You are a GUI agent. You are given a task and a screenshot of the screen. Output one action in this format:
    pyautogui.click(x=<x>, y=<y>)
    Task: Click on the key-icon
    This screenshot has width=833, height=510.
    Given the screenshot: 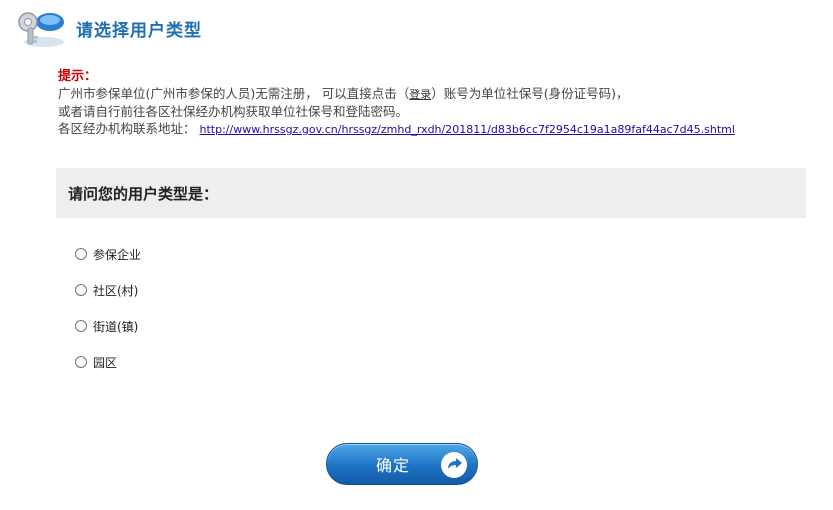 What is the action you would take?
    pyautogui.click(x=42, y=28)
    